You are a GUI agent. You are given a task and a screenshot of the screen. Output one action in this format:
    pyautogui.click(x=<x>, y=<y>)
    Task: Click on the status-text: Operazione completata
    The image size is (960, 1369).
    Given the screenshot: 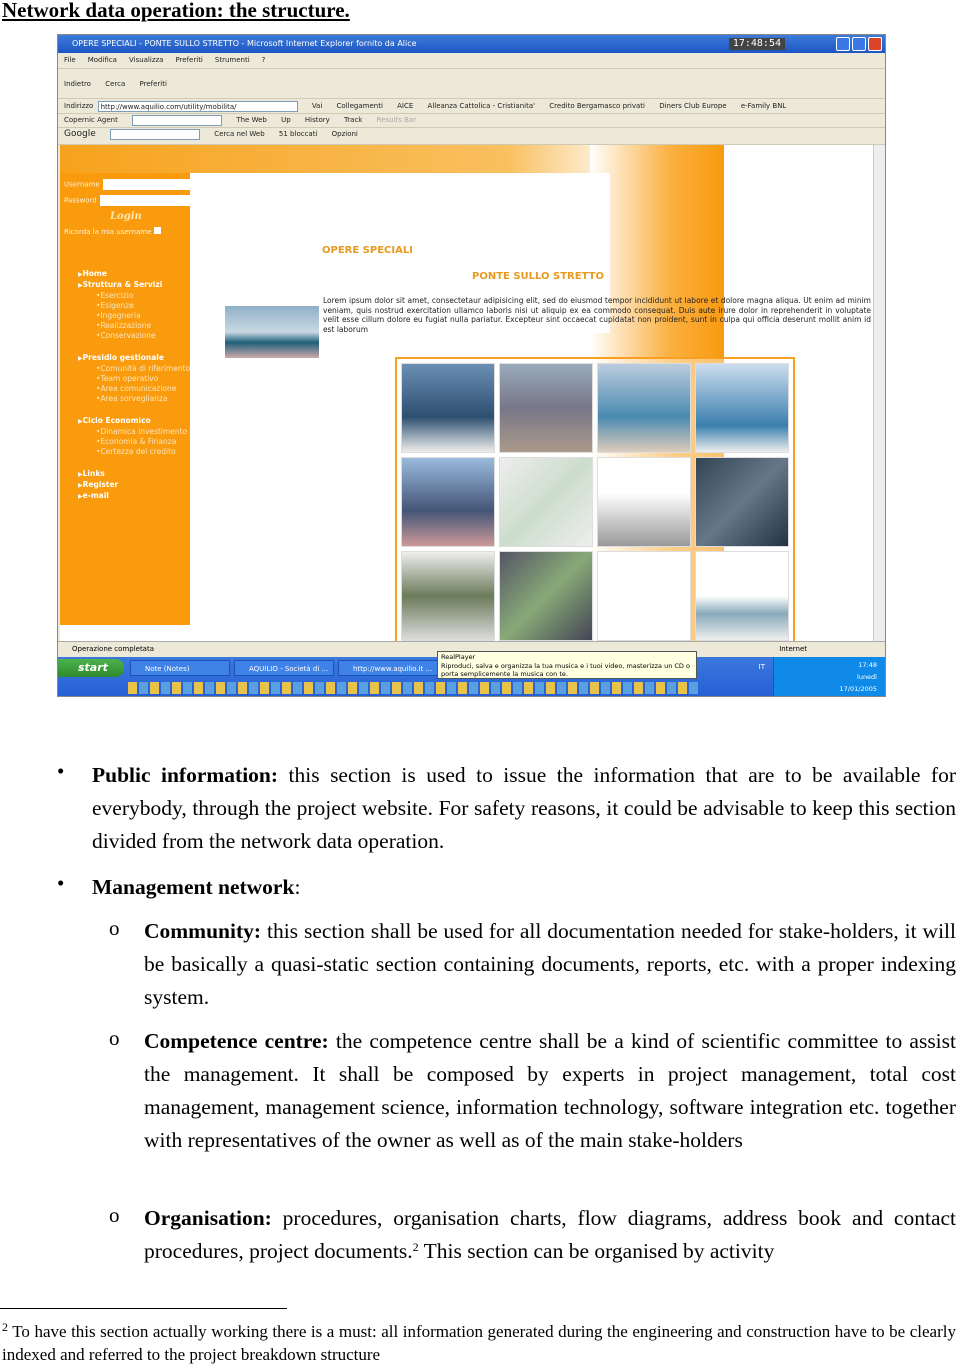 What is the action you would take?
    pyautogui.click(x=113, y=649)
    